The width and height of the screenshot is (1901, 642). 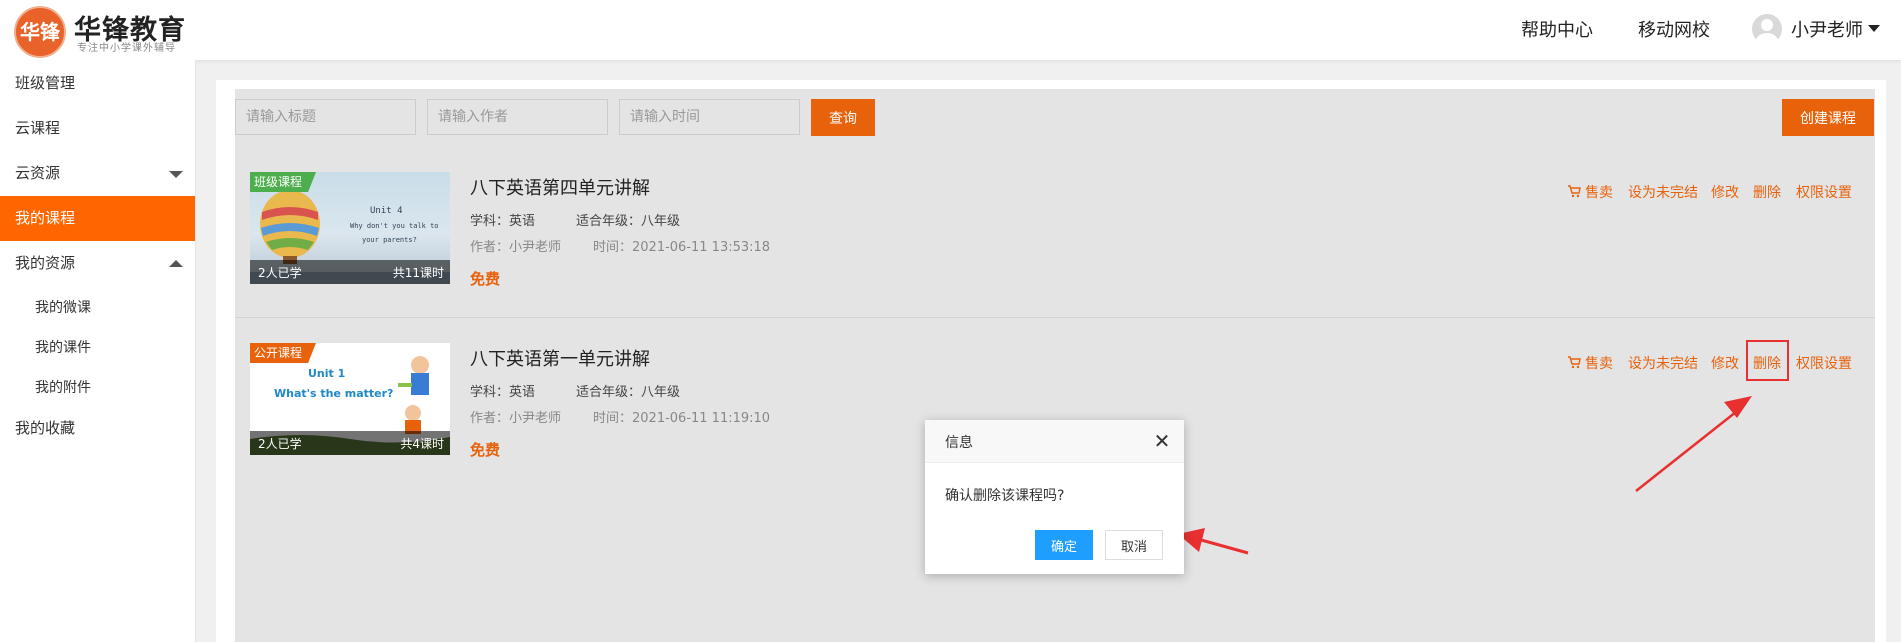 I want to click on confirm-delete-dialog: 信息 ✕ 确认删除该课程吗? 确定 取消, so click(x=1054, y=497).